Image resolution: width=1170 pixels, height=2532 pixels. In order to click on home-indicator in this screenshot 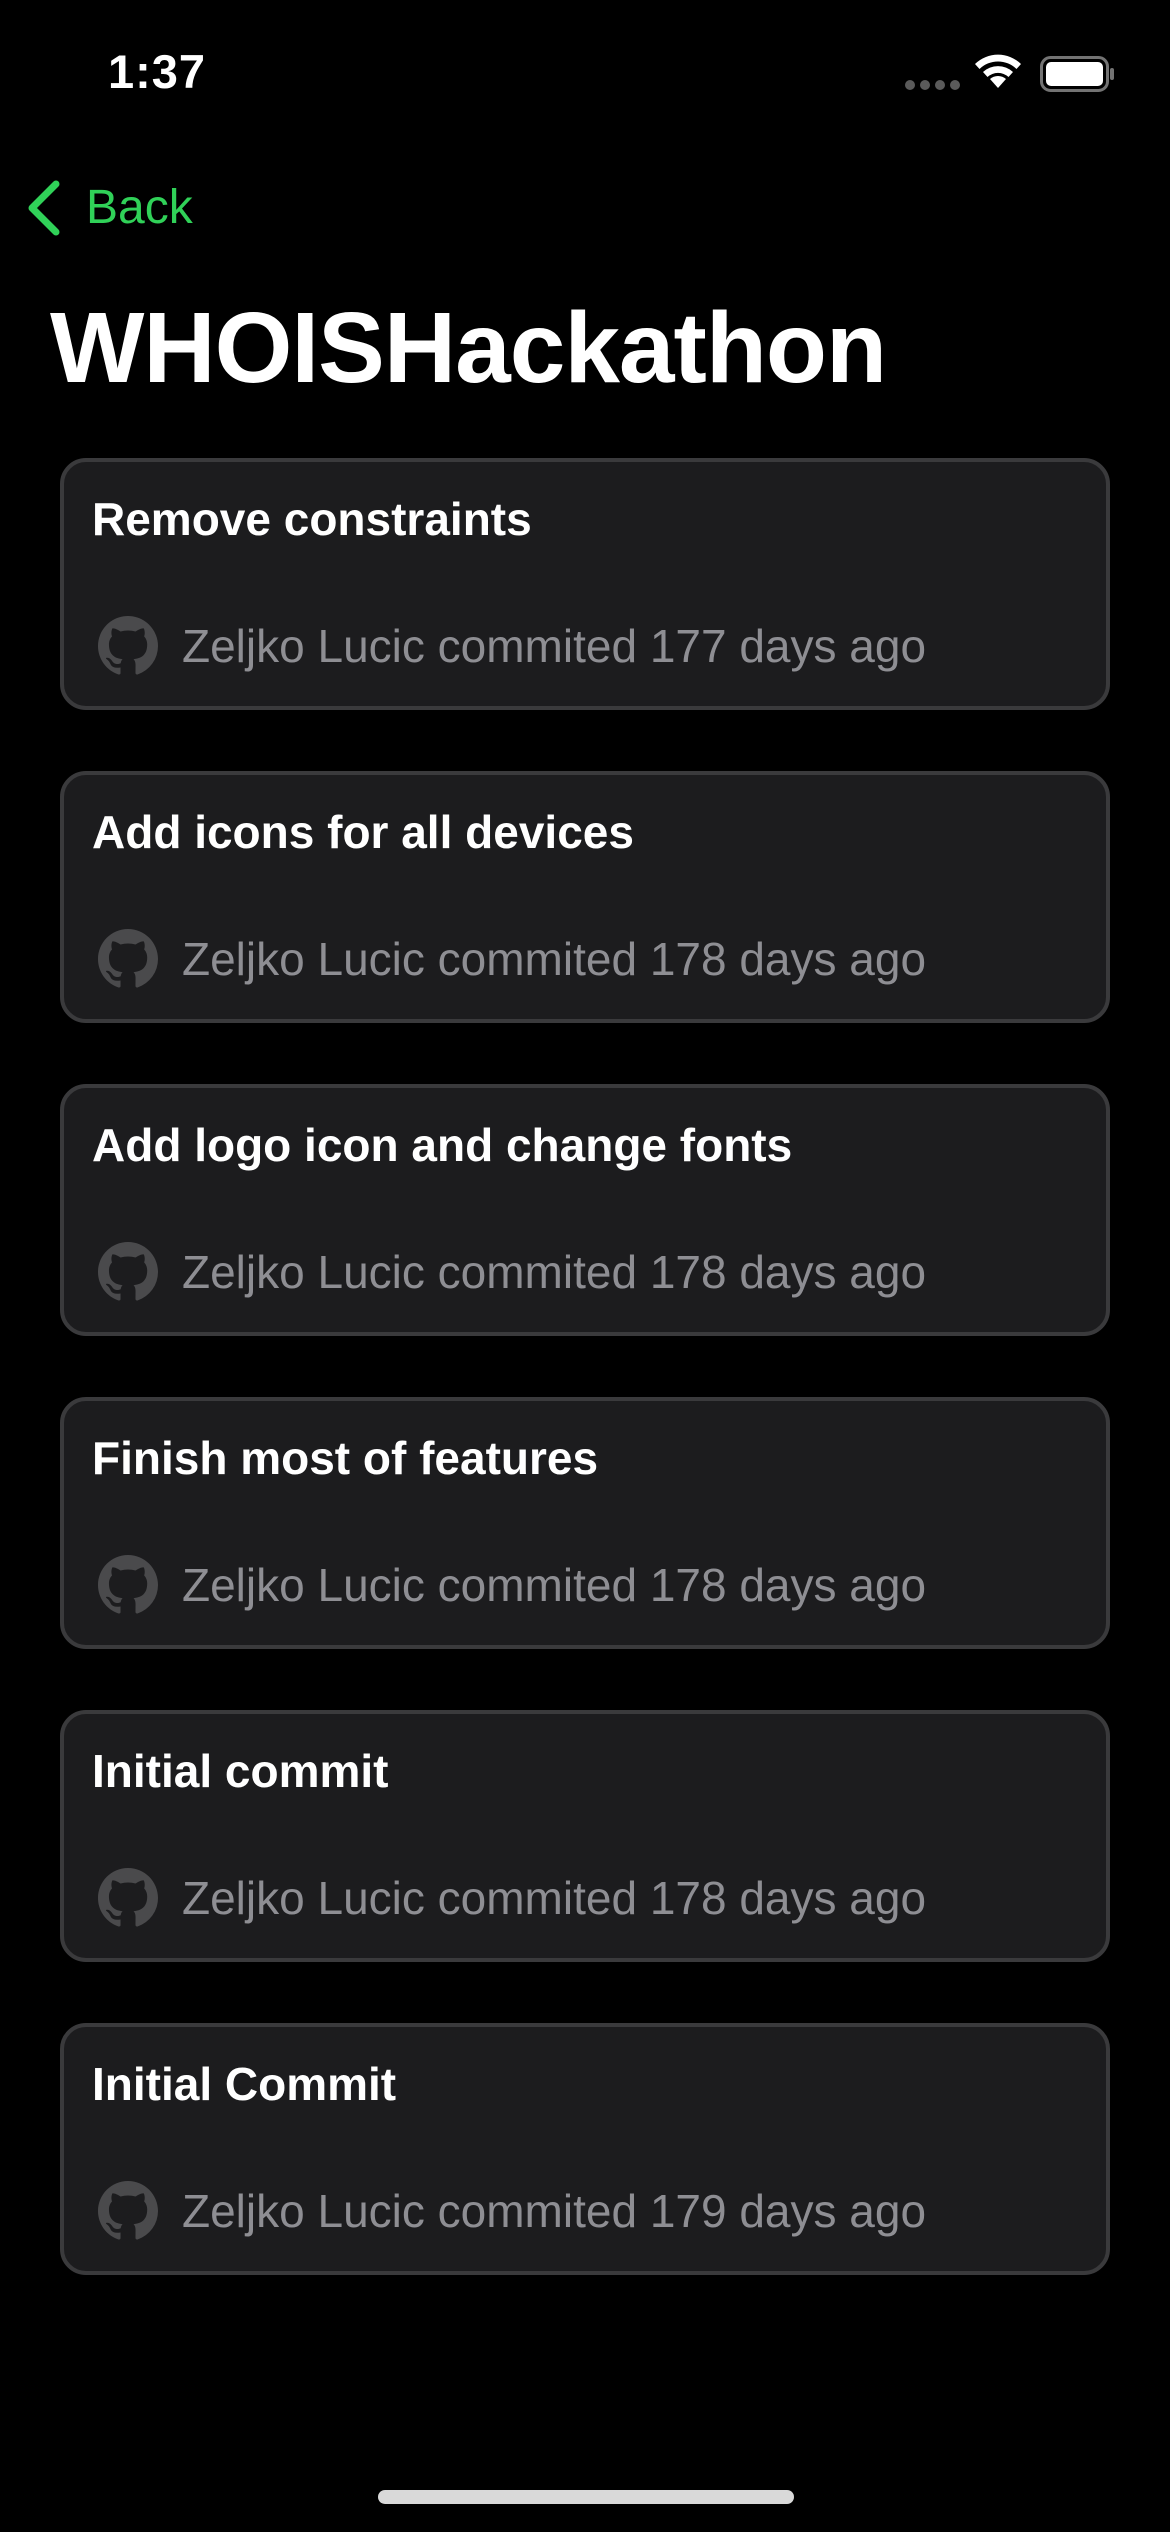, I will do `click(586, 2497)`.